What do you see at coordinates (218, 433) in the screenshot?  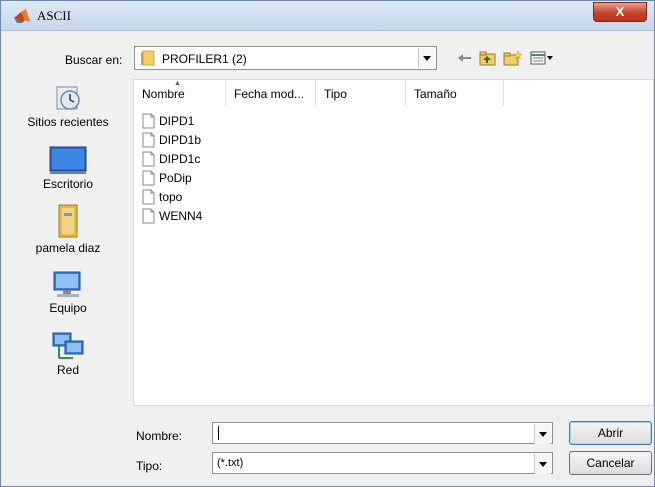 I see `text-caret` at bounding box center [218, 433].